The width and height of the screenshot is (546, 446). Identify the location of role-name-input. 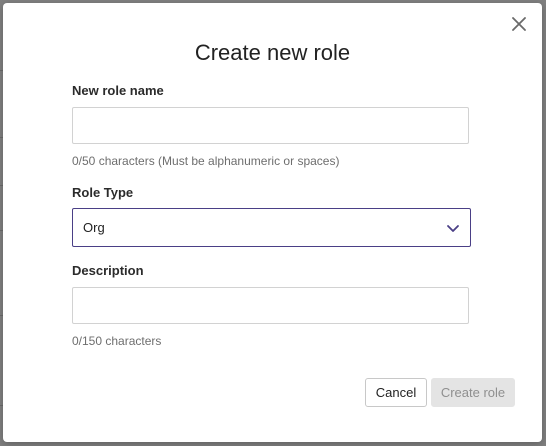
(270, 125).